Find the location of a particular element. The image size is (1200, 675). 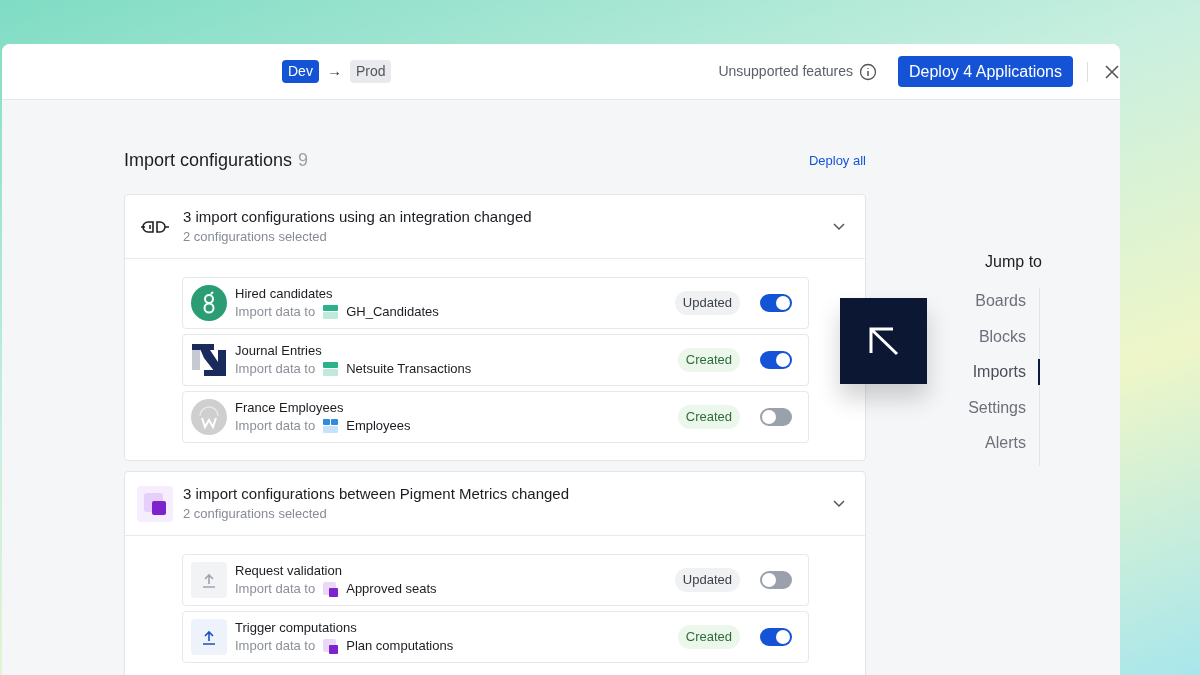

plug-icon is located at coordinates (155, 226).